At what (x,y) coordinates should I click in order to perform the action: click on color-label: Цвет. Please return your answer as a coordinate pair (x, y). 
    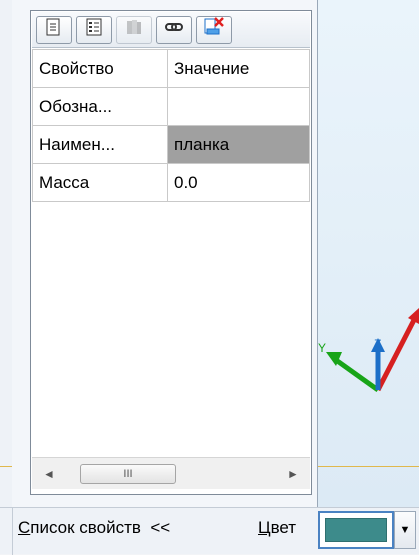
    Looking at the image, I should click on (277, 528).